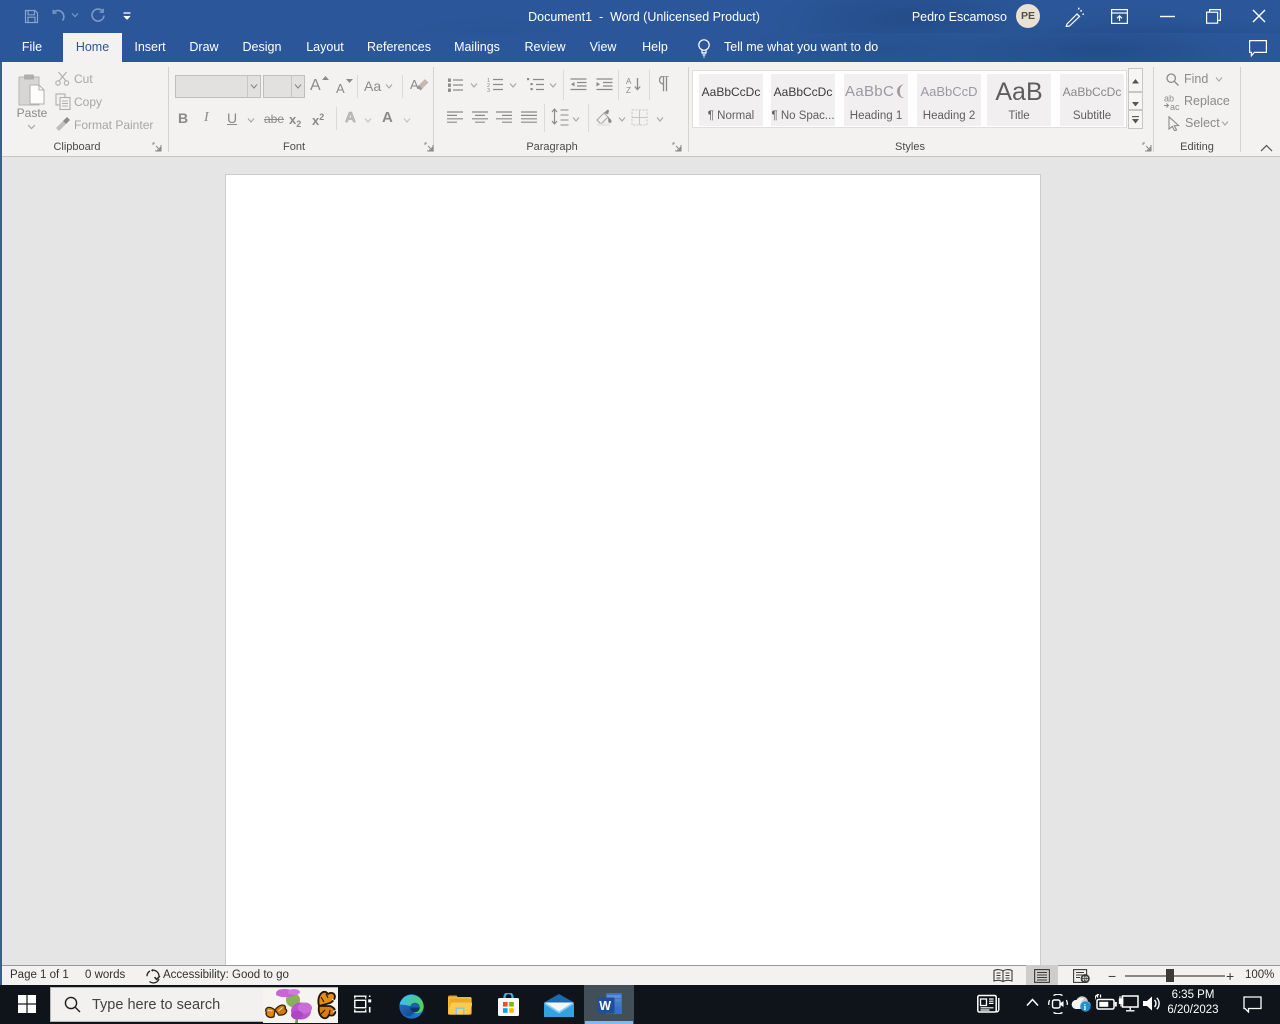 This screenshot has width=1280, height=1024. I want to click on svg-text: 3, so click(488, 90).